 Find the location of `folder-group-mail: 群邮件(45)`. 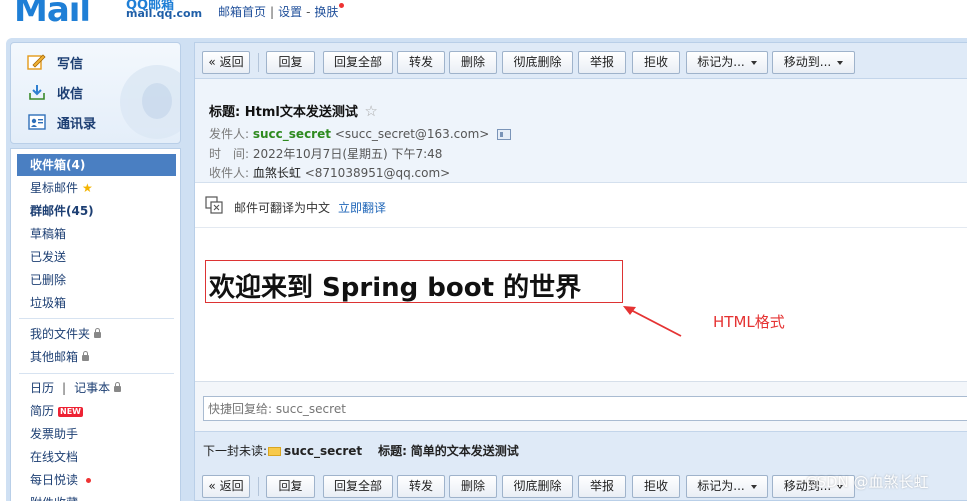

folder-group-mail: 群邮件(45) is located at coordinates (95, 211).